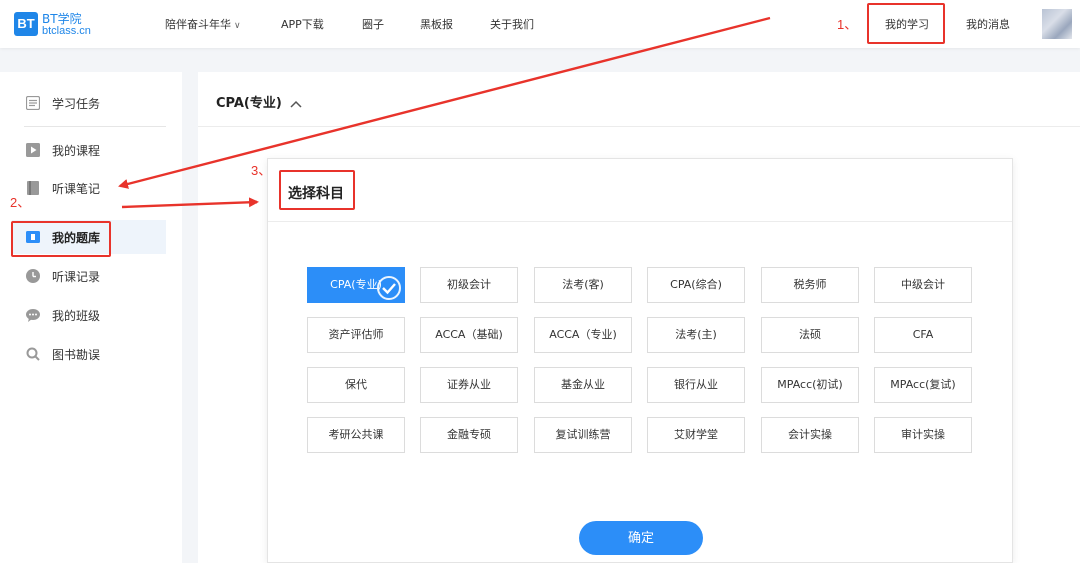  I want to click on sidebar-item-label: 听课笔记, so click(76, 189).